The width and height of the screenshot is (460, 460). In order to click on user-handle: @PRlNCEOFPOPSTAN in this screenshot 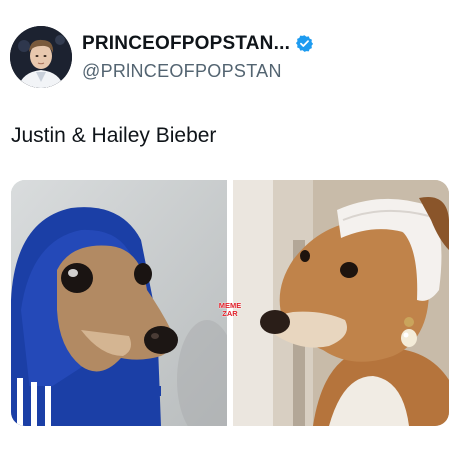, I will do `click(198, 71)`.